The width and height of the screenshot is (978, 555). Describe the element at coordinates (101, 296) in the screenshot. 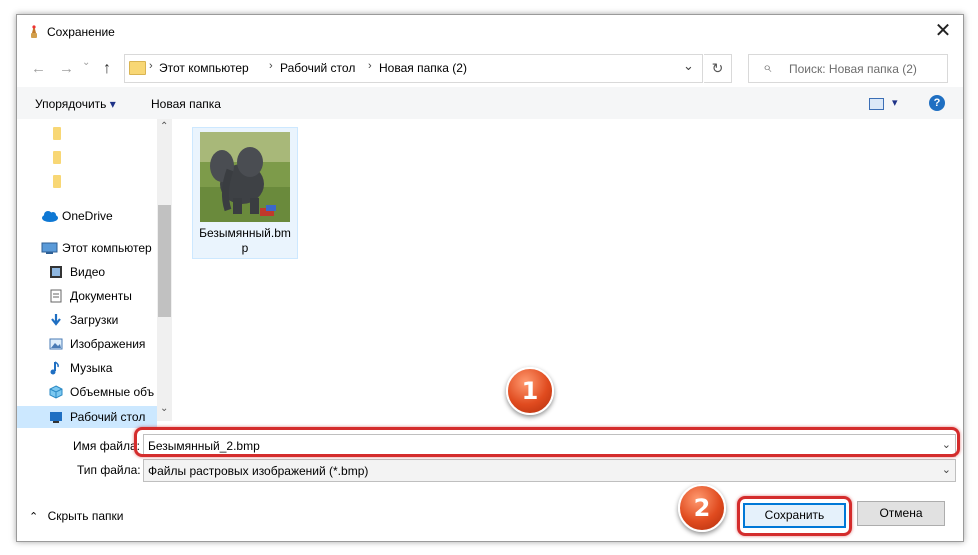

I see `sidebar-item-label: Документы` at that location.